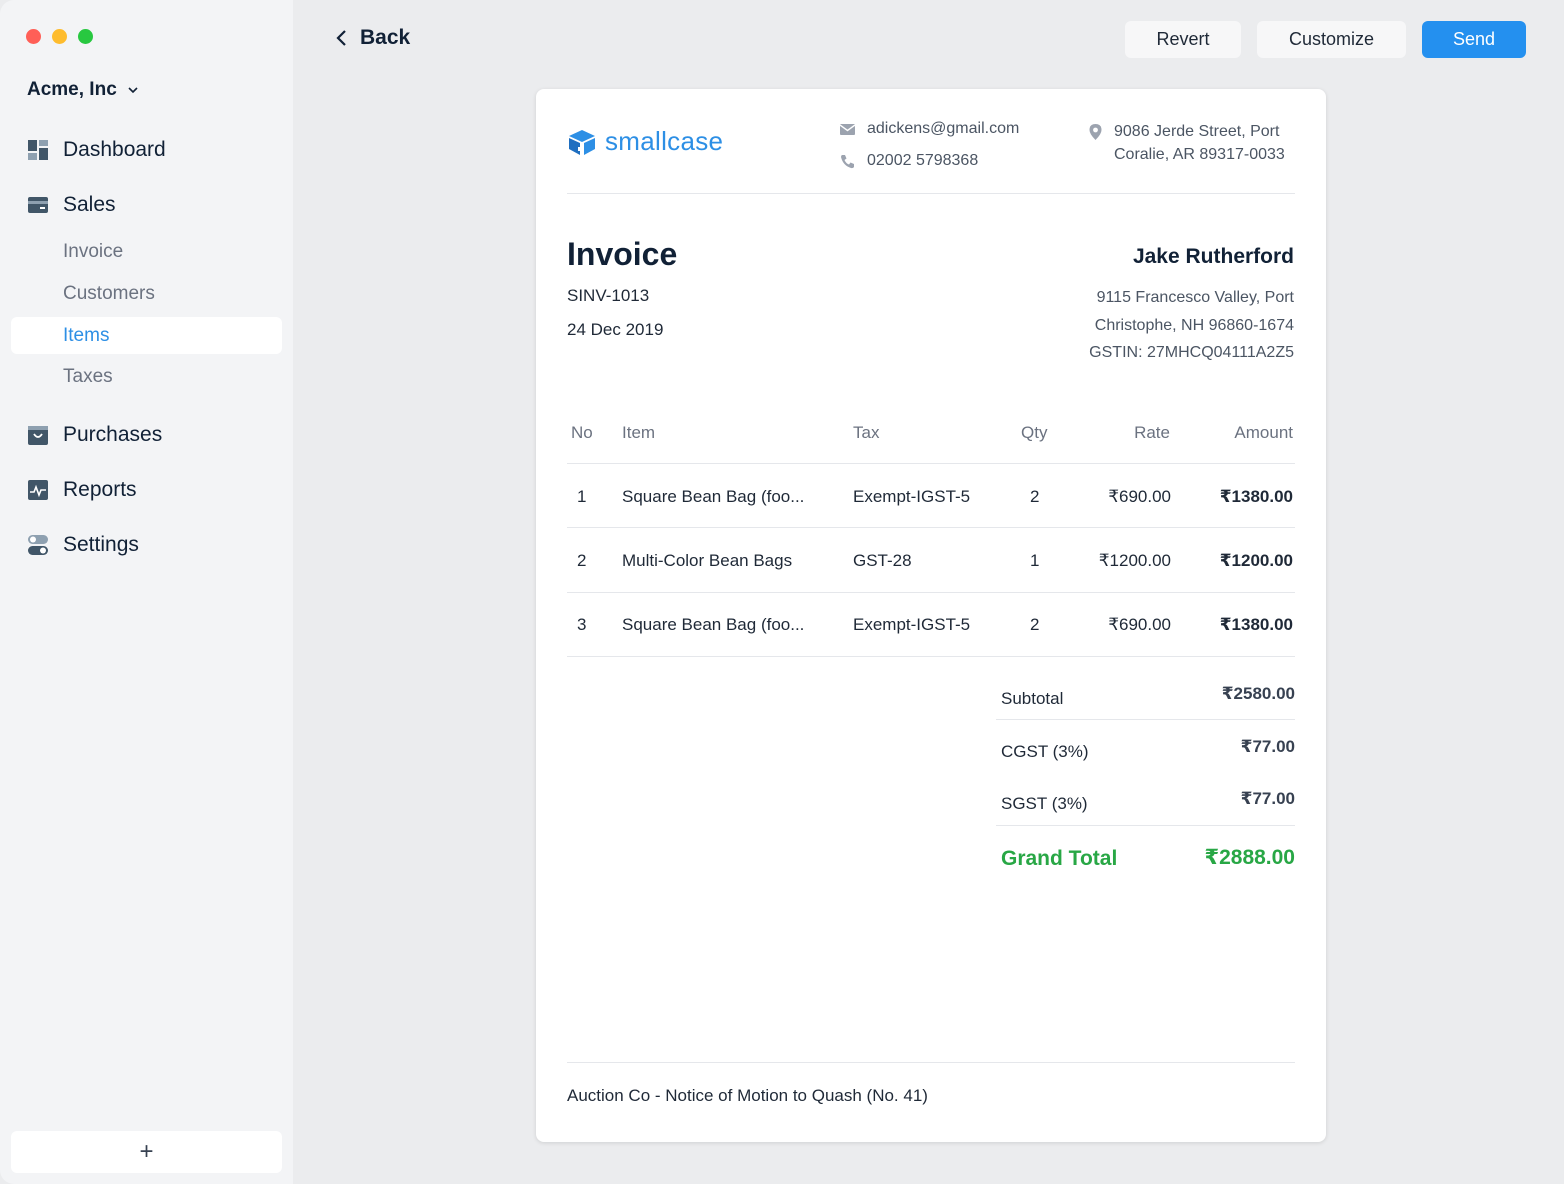 This screenshot has height=1184, width=1564. I want to click on minimize-window-button, so click(59, 36).